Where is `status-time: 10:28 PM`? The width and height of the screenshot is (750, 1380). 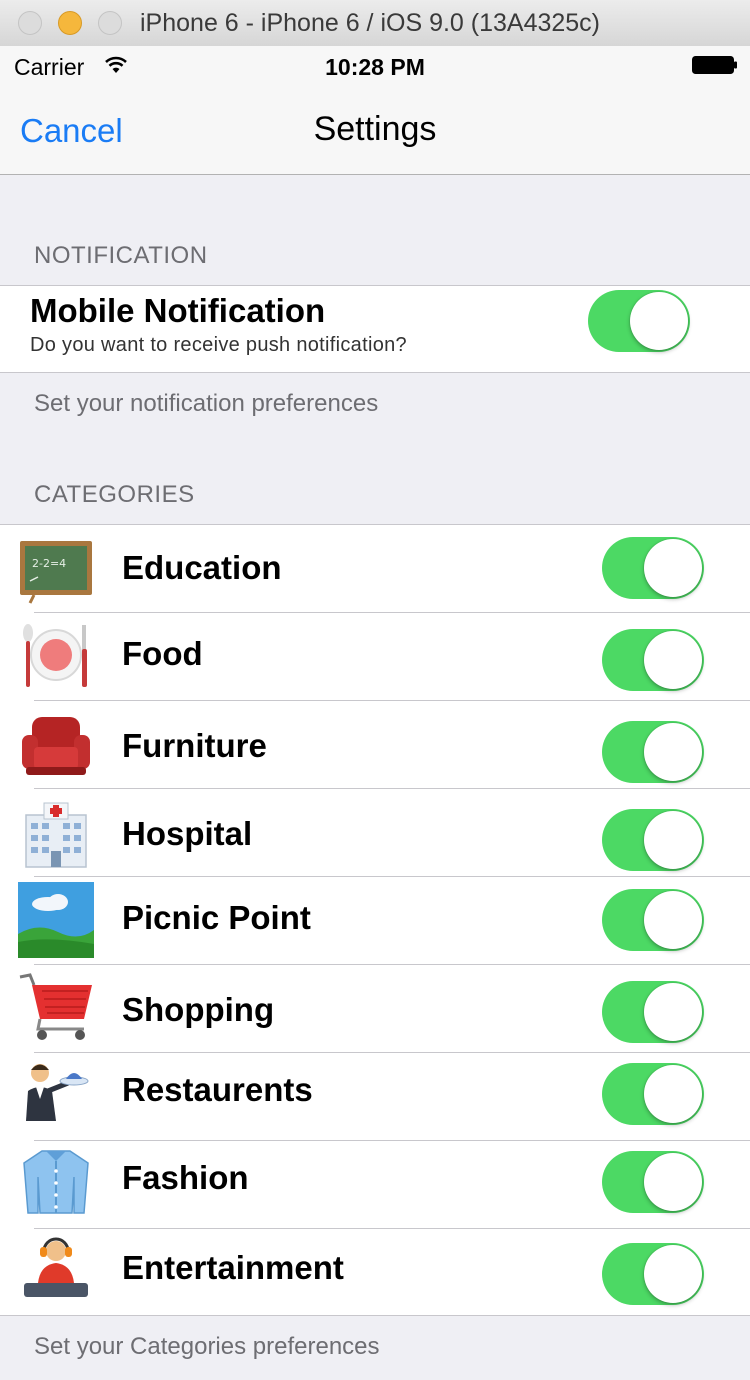
status-time: 10:28 PM is located at coordinates (375, 67).